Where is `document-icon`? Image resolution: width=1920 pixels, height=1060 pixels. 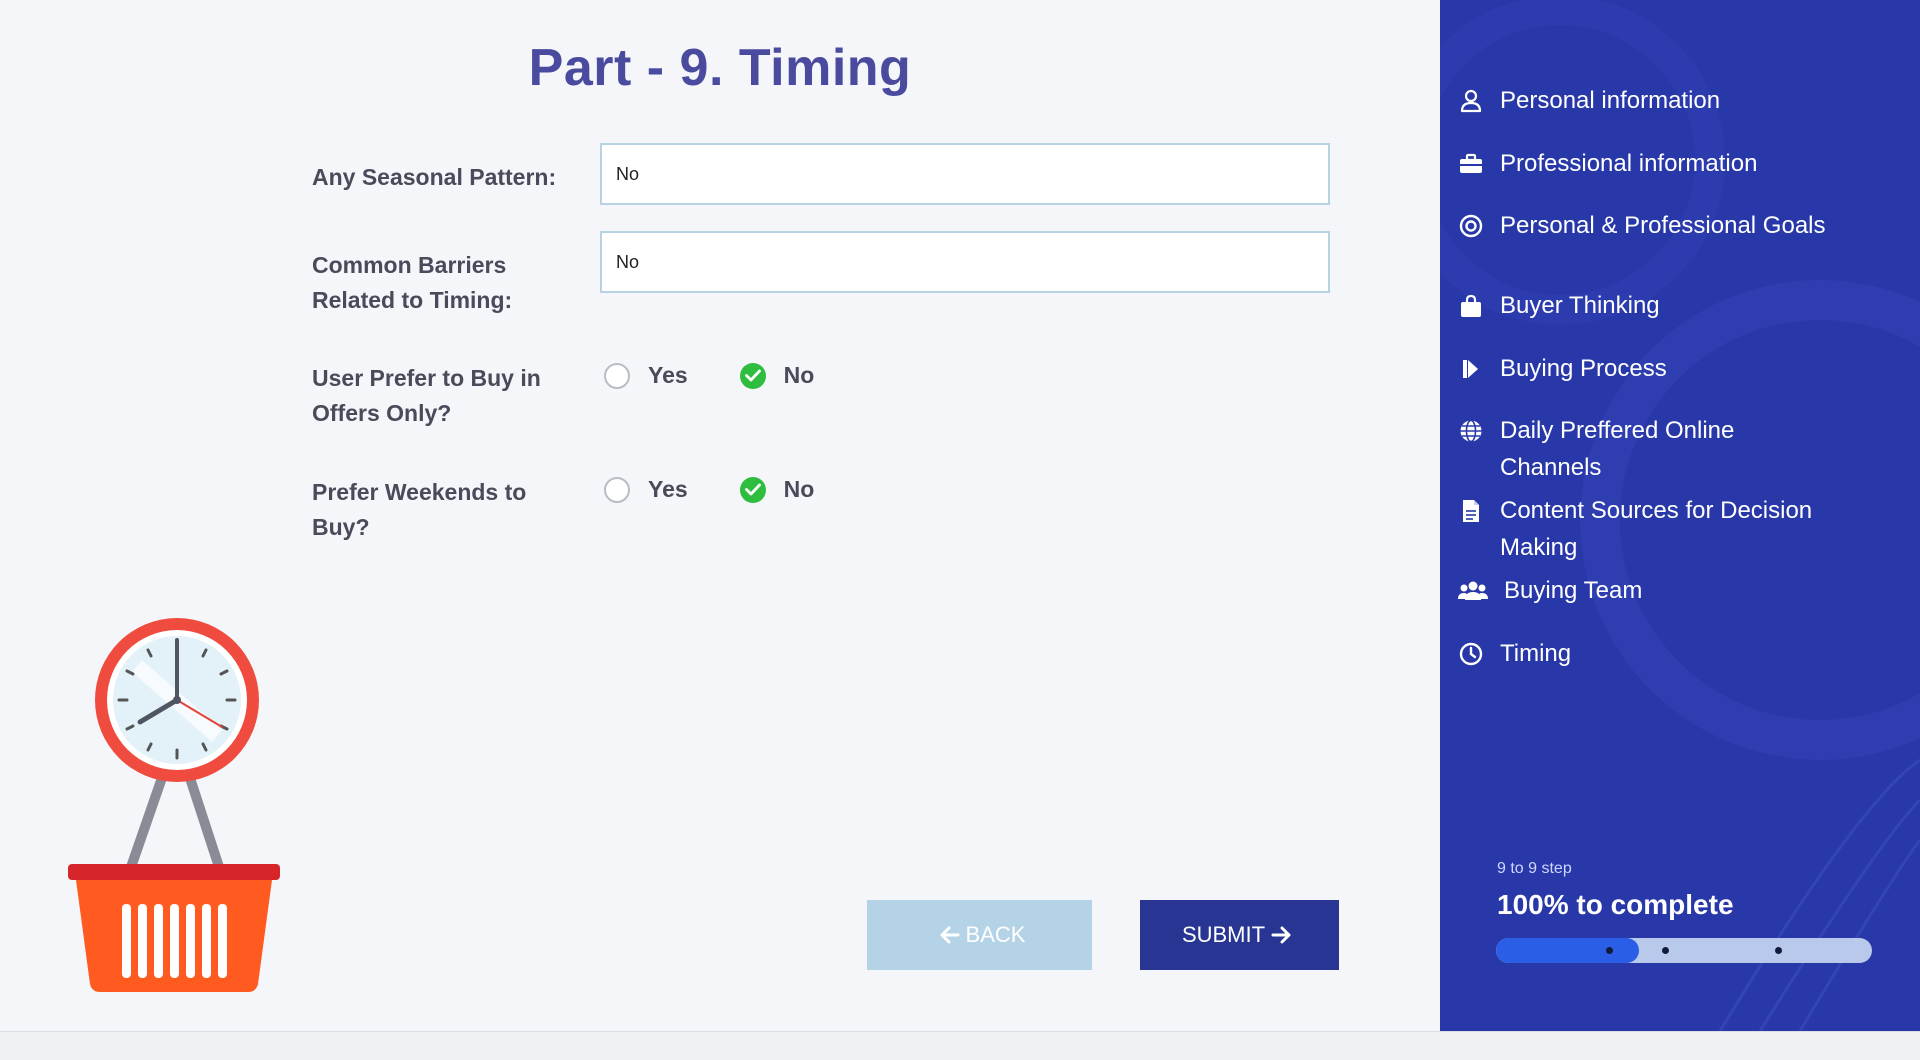 document-icon is located at coordinates (1471, 510).